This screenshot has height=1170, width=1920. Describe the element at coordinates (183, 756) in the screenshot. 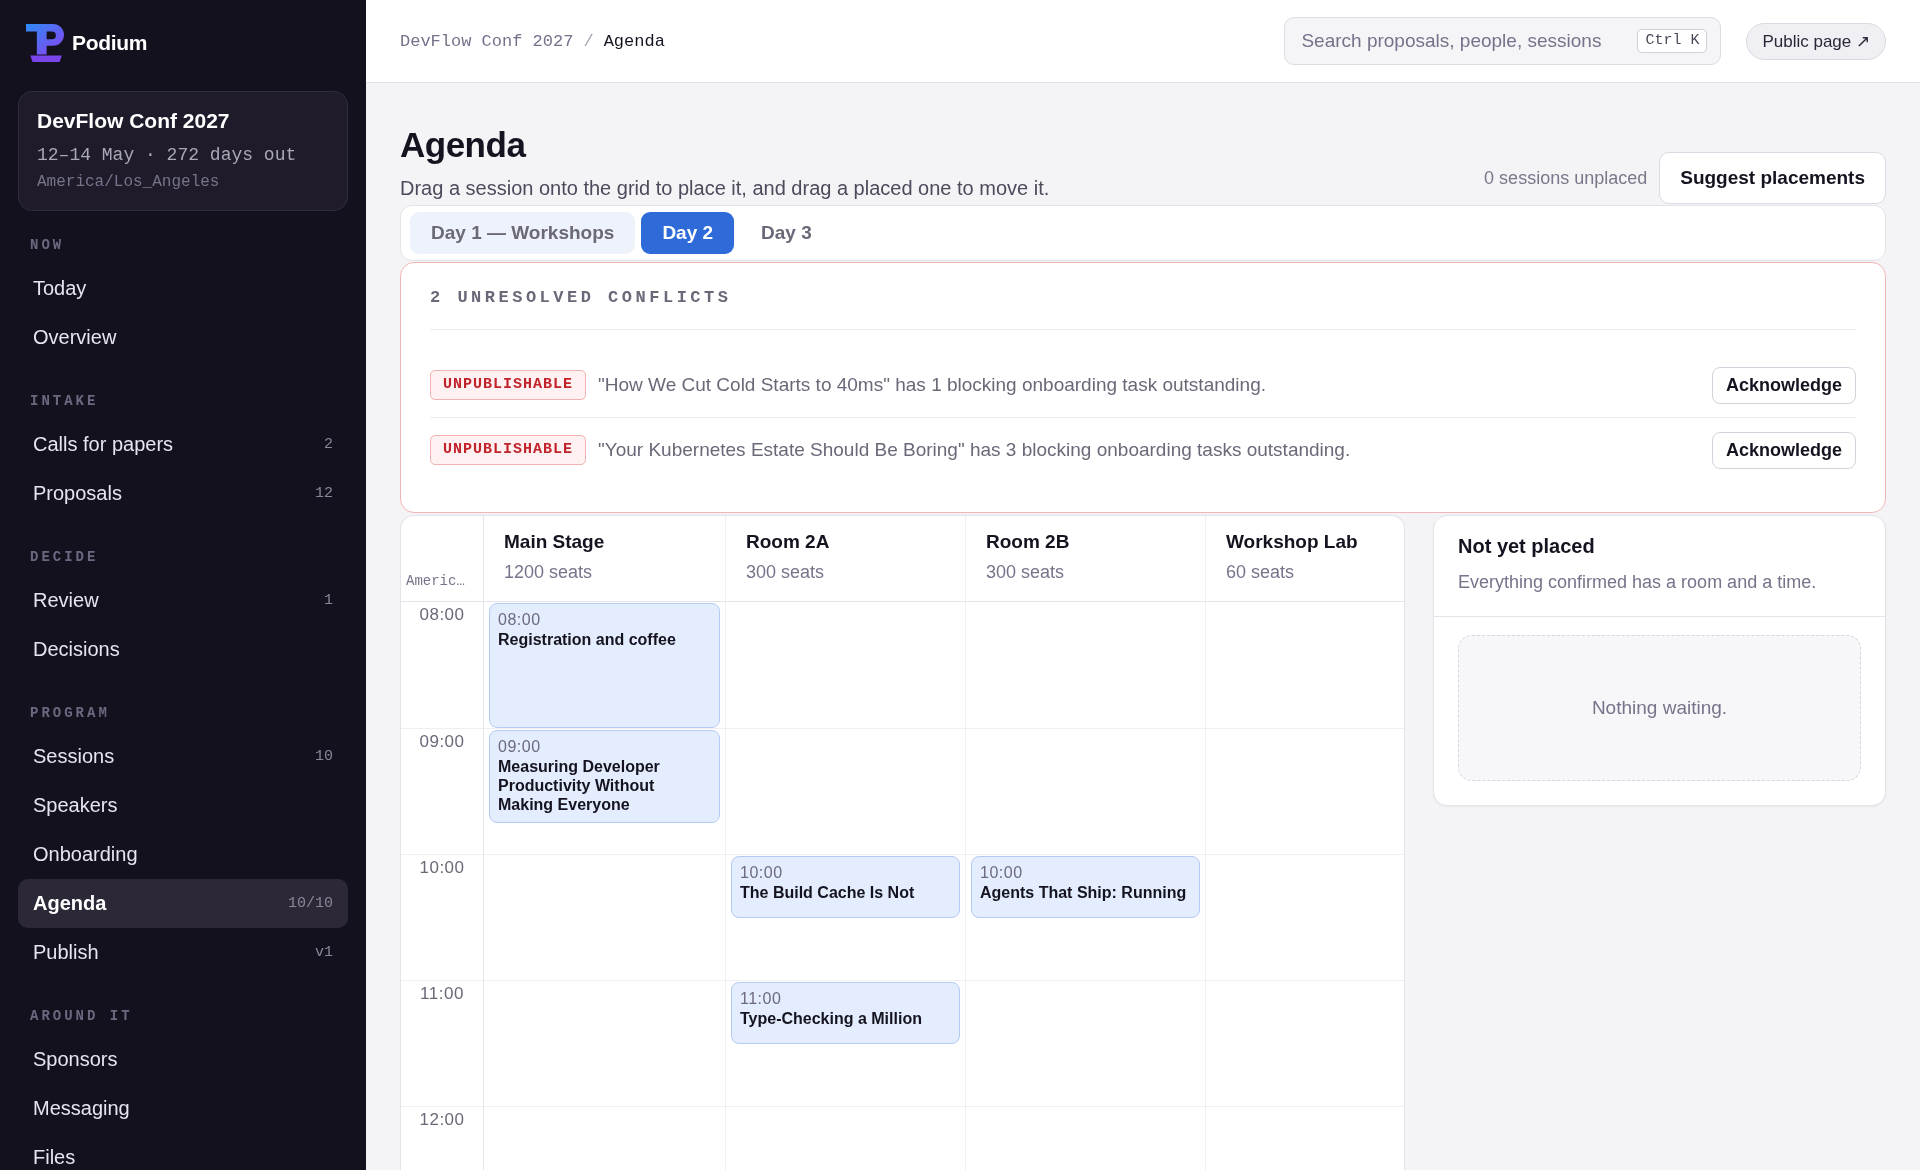

I see `nav-item: Sessions 10` at that location.